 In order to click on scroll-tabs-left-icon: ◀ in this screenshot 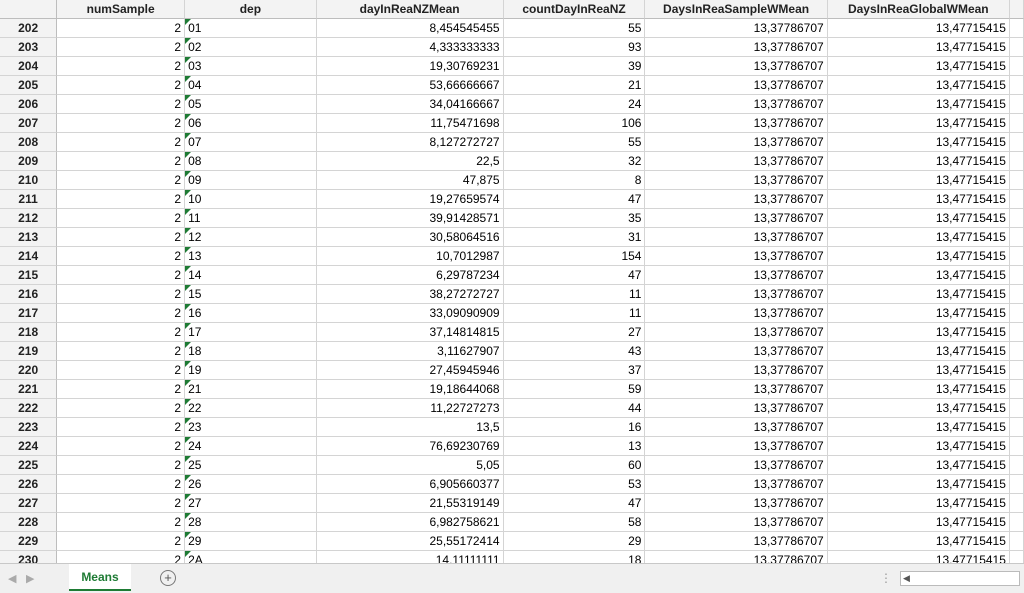, I will do `click(12, 578)`.